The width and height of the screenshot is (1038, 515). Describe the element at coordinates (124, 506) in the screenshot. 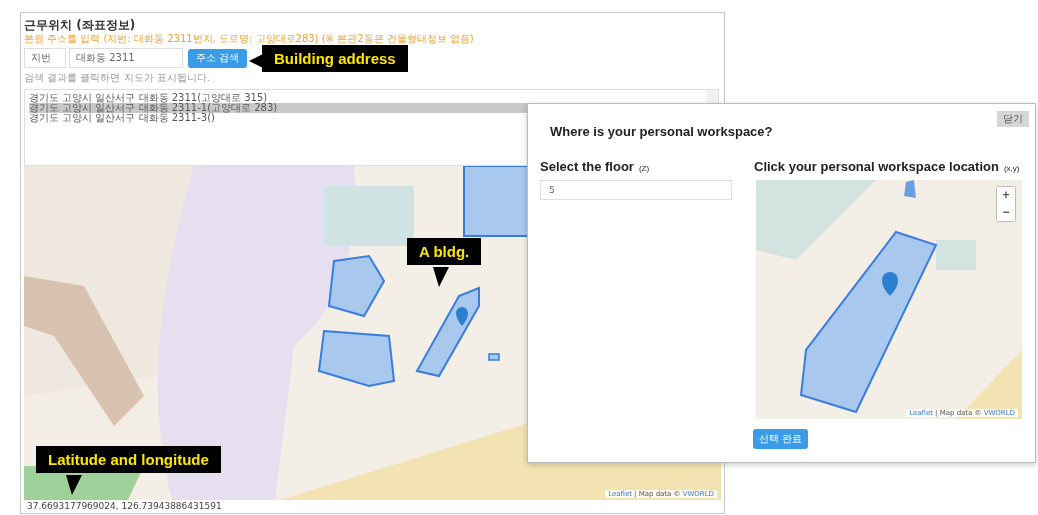

I see `coordinates-text: 37.6693177969024, 126.73943886431591` at that location.